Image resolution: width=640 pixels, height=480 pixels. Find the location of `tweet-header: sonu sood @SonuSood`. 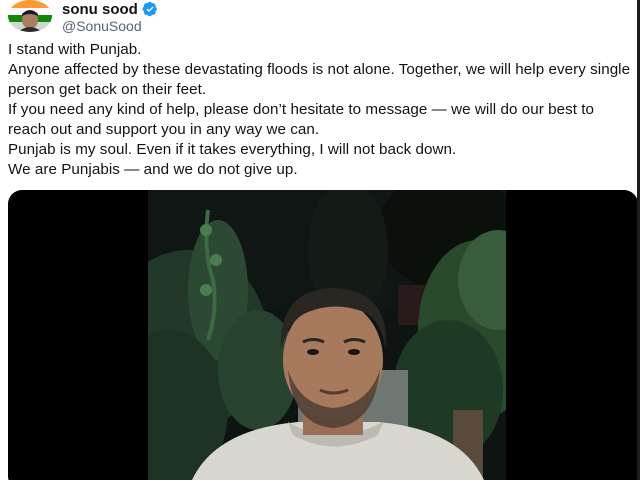

tweet-header: sonu sood @SonuSood is located at coordinates (83, 18).